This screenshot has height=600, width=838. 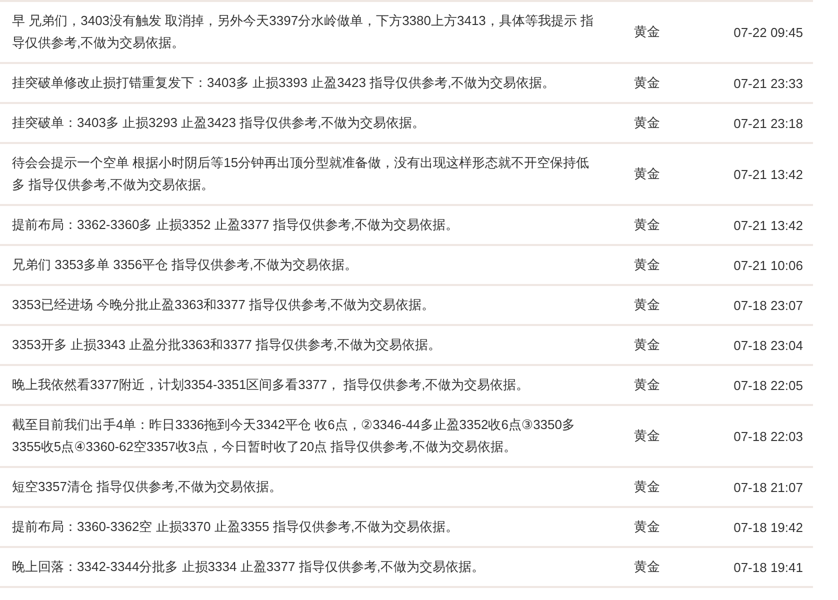 I want to click on message-text: 晚上我依然看3377附近，计划3354-3351区间多看3377， 指导仅供参考,不做为交易依据。, so click(x=270, y=385).